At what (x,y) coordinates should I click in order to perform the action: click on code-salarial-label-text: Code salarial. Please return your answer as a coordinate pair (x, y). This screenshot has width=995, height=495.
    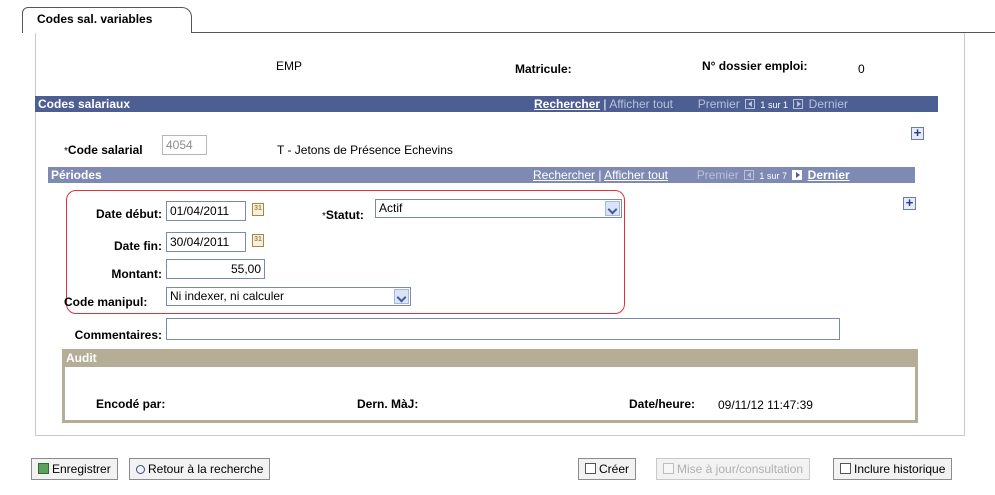
    Looking at the image, I should click on (105, 150).